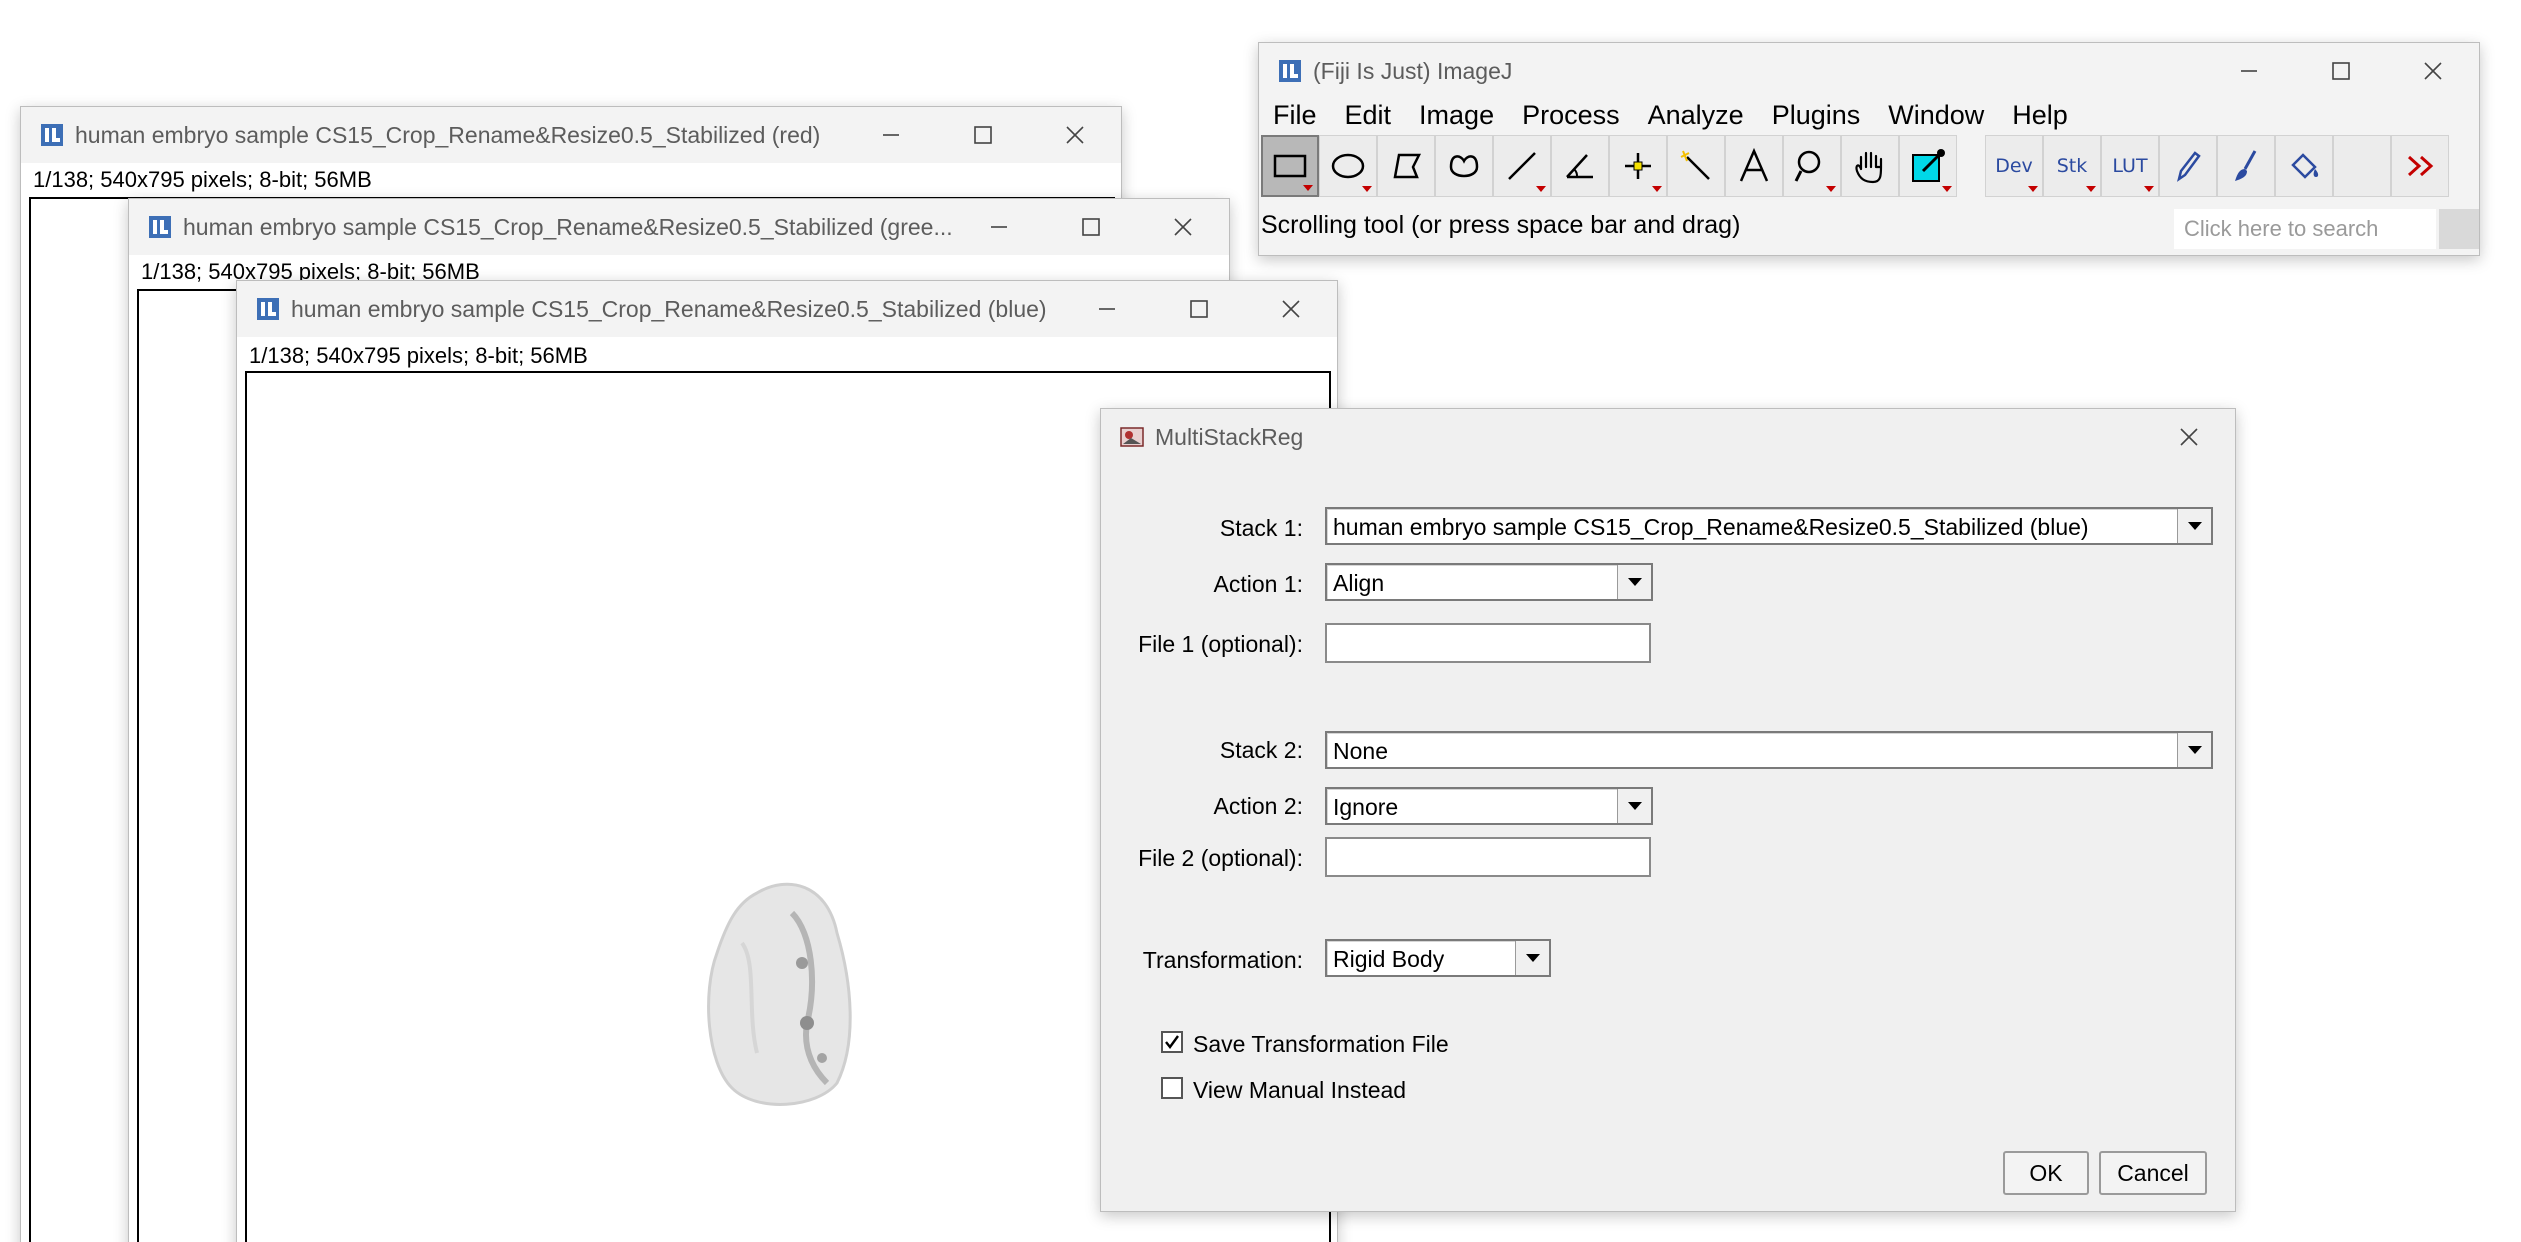 Image resolution: width=2521 pixels, height=1242 pixels. I want to click on text-icon, so click(1754, 164).